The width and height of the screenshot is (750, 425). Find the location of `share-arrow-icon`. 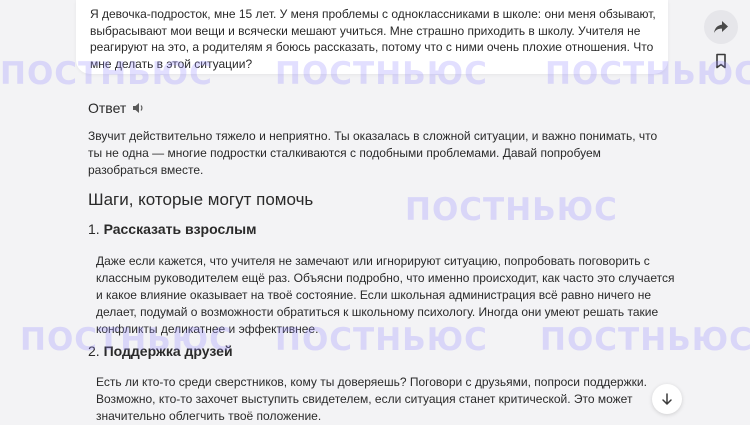

share-arrow-icon is located at coordinates (721, 27).